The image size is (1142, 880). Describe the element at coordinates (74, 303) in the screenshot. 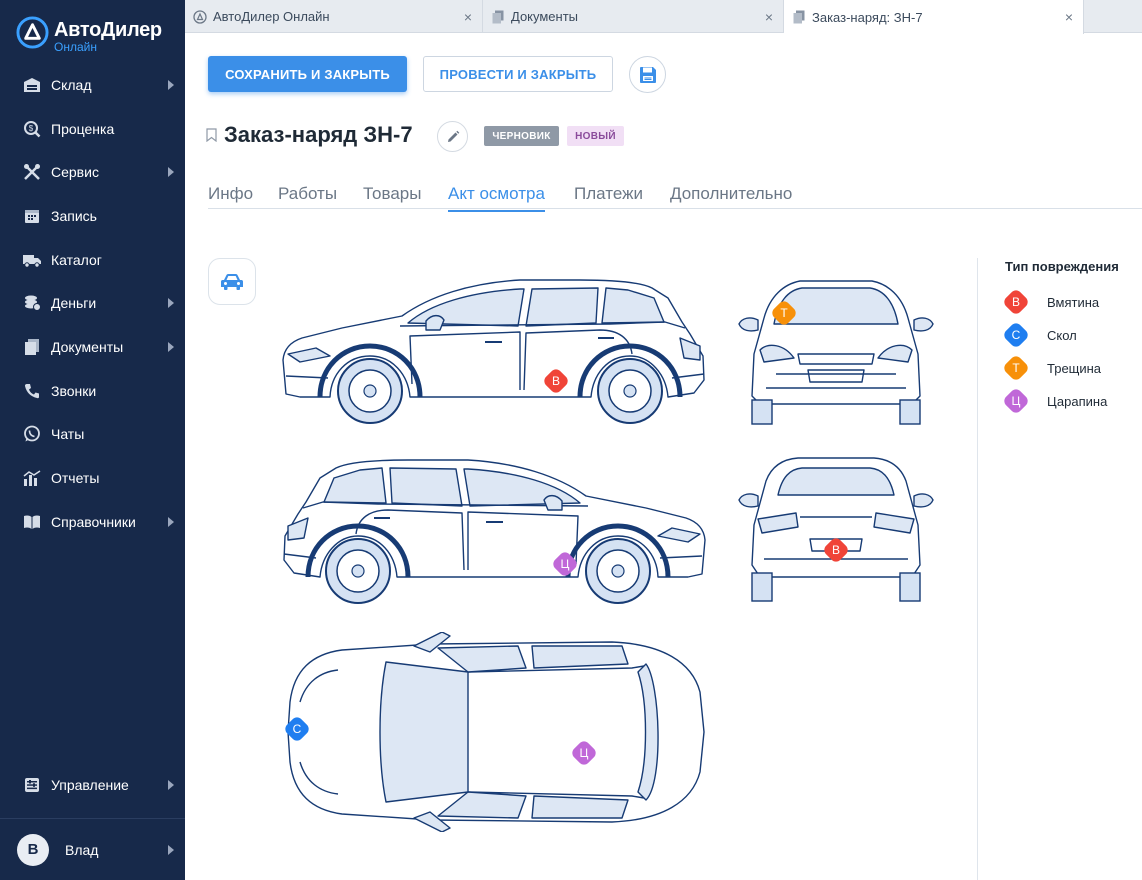

I see `sidebar-item-label: Деньги` at that location.